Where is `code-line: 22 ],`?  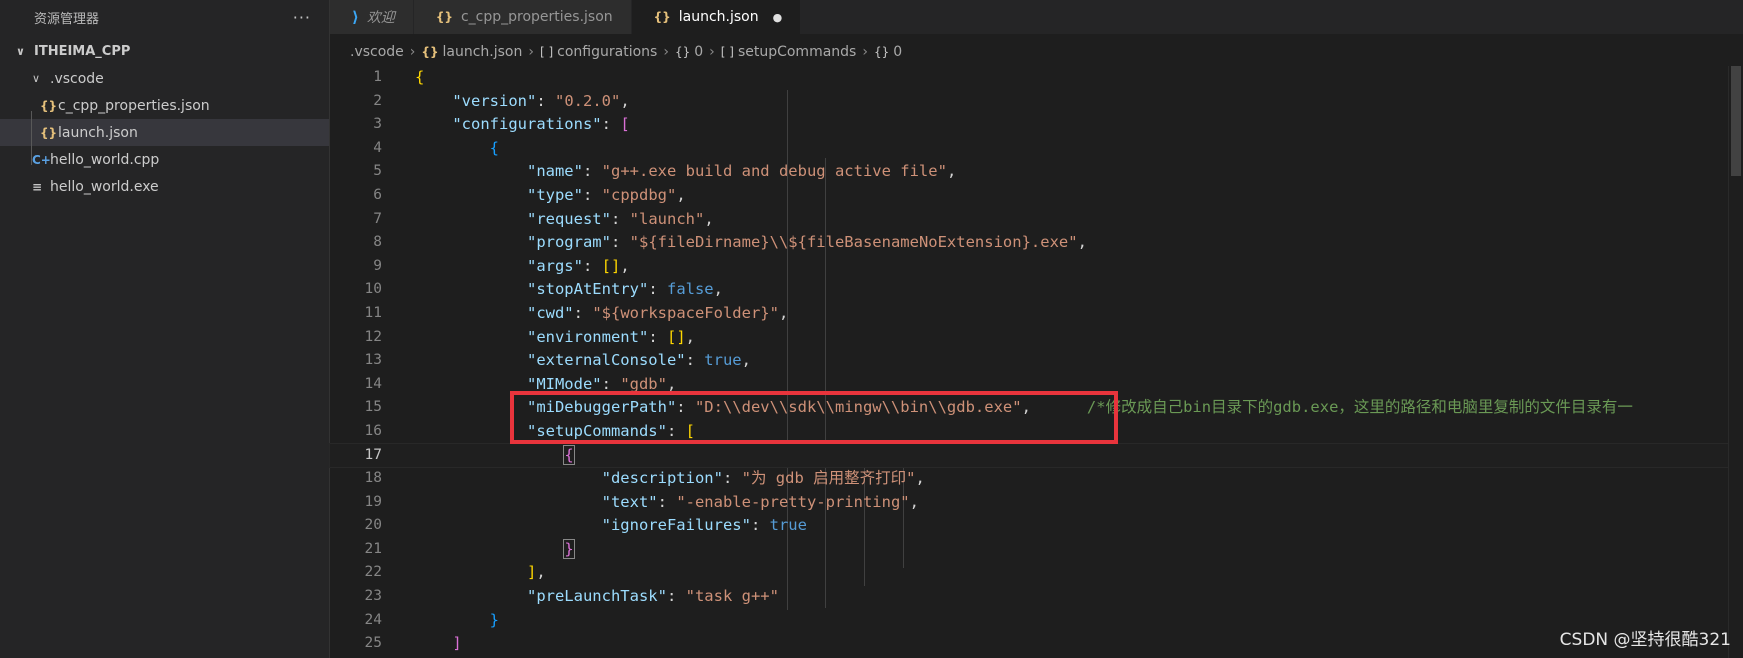 code-line: 22 ], is located at coordinates (1036, 573).